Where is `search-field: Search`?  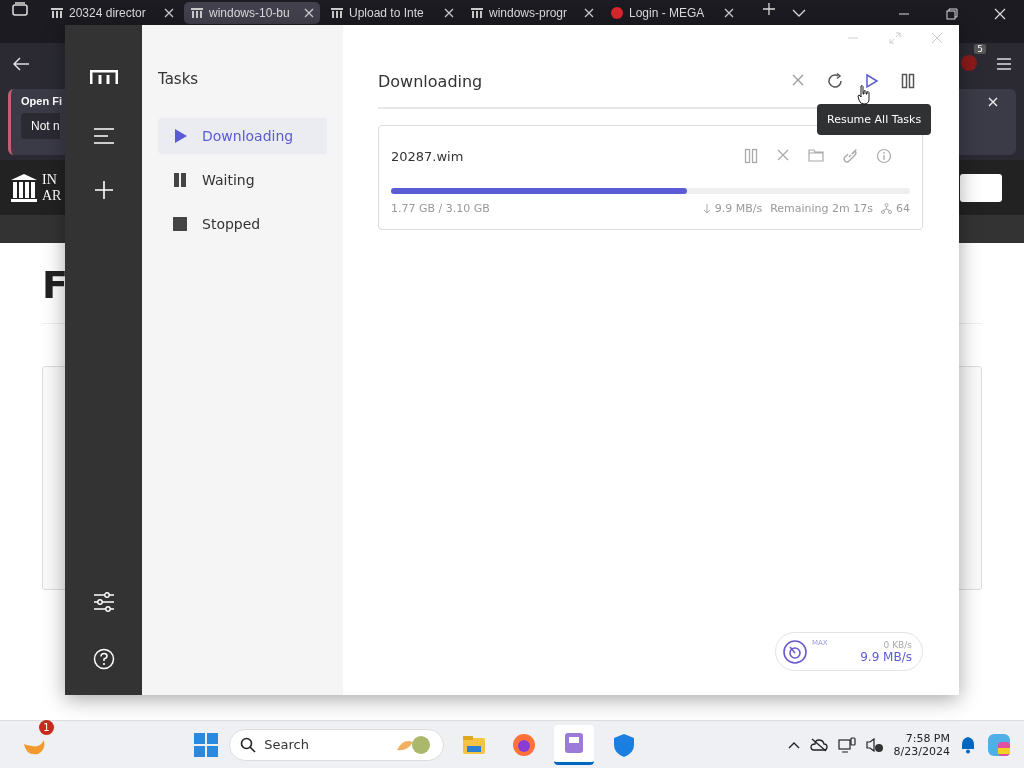 search-field: Search is located at coordinates (337, 744).